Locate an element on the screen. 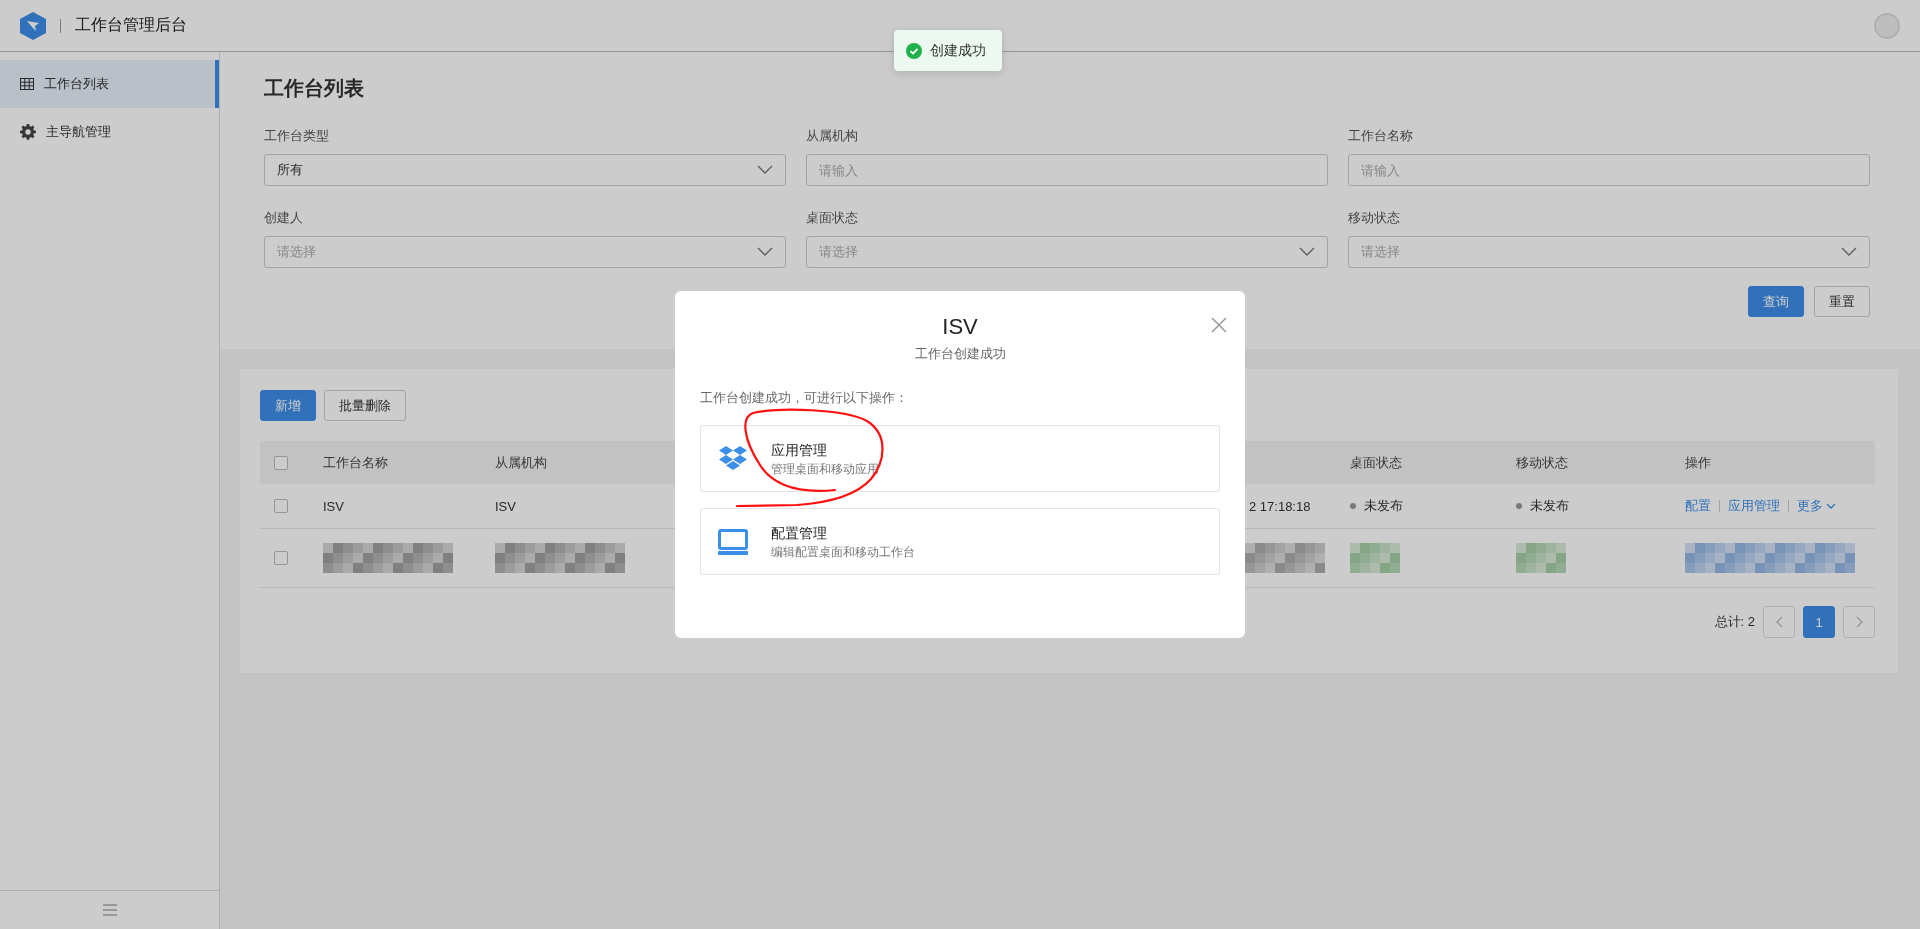 This screenshot has height=929, width=1920. sidebar-item: 主导航管理 is located at coordinates (109, 132).